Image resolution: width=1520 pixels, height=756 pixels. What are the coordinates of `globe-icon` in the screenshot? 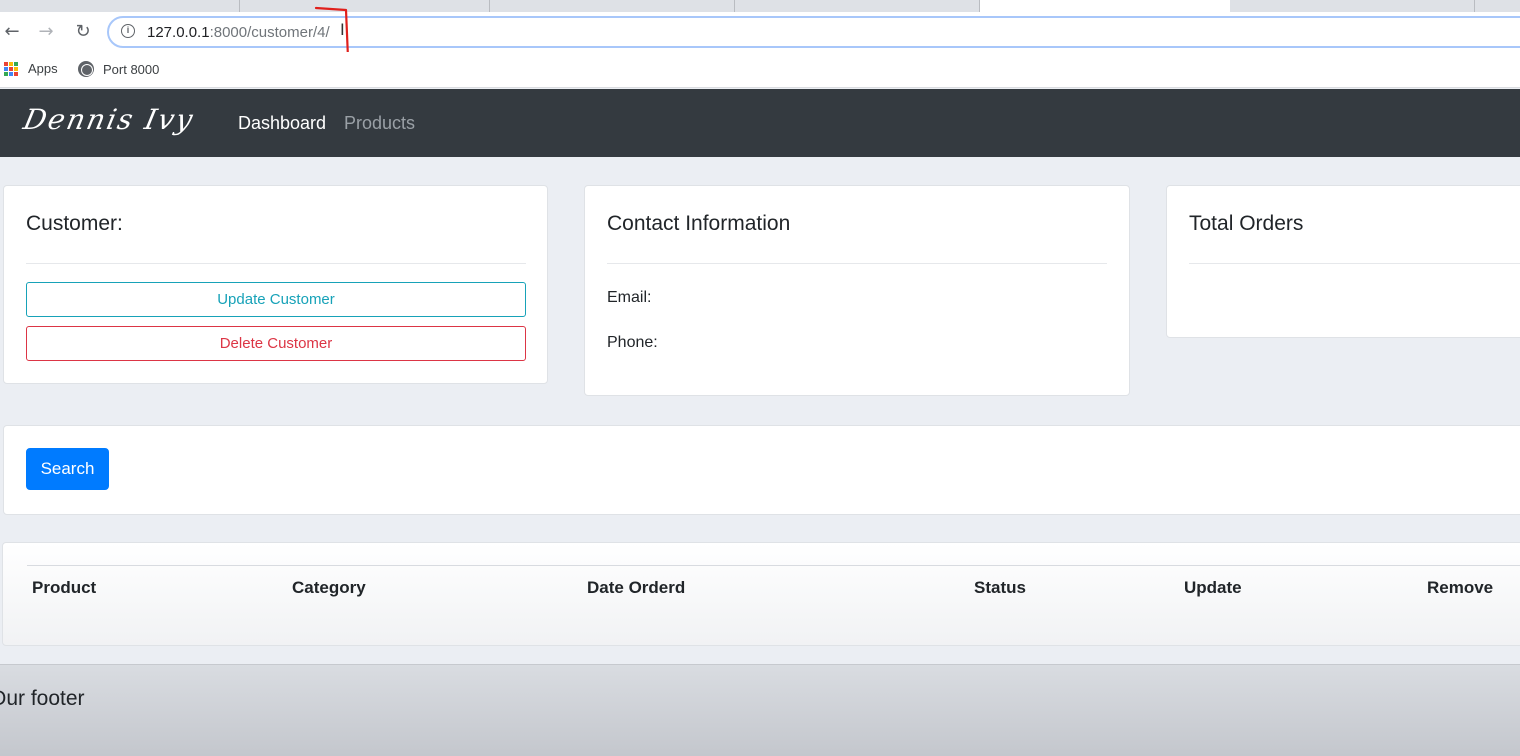 It's located at (86, 69).